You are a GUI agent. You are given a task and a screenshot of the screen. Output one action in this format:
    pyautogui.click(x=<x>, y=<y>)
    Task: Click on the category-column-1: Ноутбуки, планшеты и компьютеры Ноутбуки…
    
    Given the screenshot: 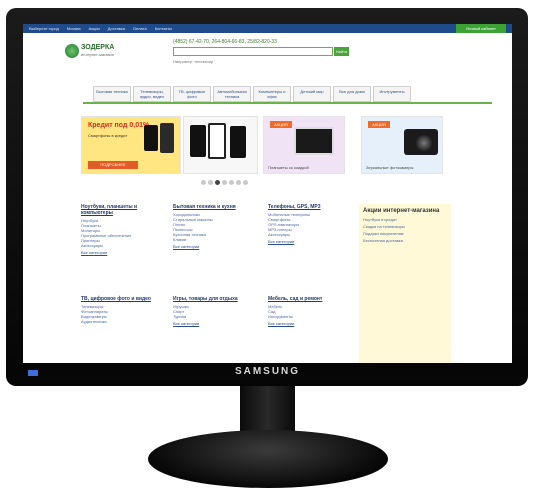 What is the action you would take?
    pyautogui.click(x=117, y=229)
    